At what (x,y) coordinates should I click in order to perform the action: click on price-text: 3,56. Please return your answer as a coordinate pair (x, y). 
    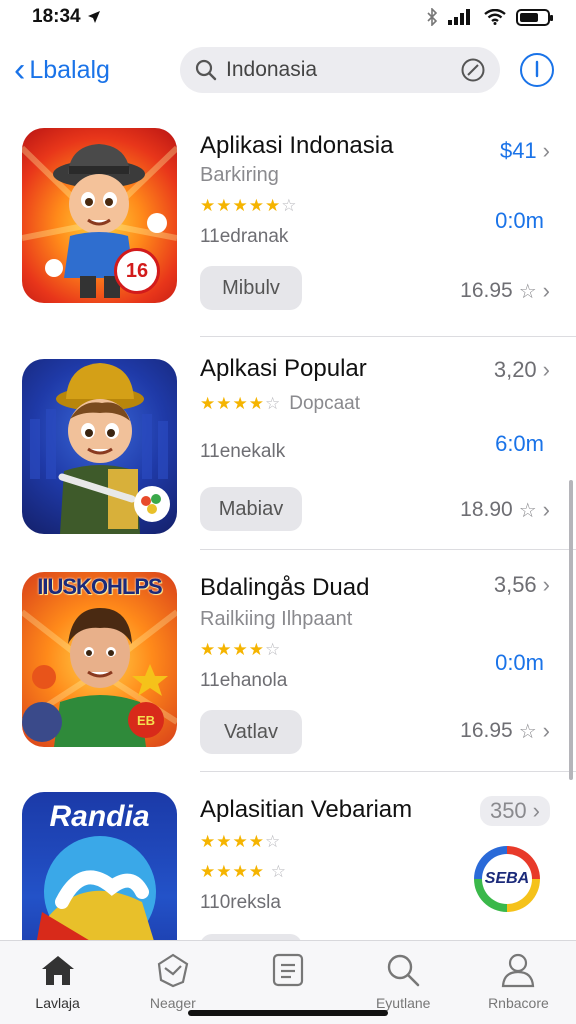
    Looking at the image, I should click on (515, 584).